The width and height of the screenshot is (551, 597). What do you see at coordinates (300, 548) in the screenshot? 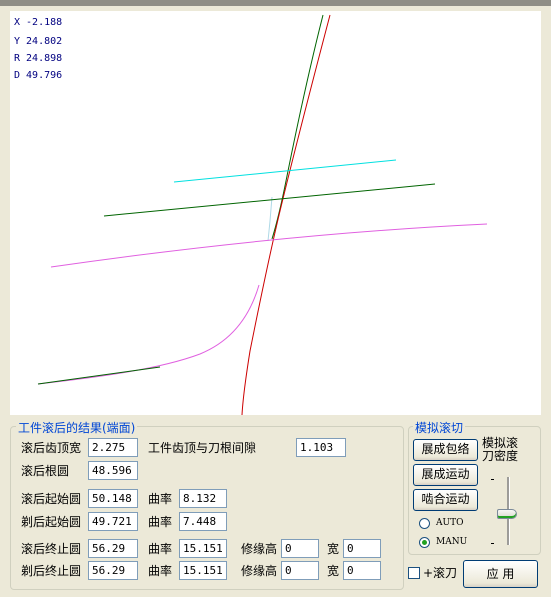
I see `hob-end-modification-field: 0` at bounding box center [300, 548].